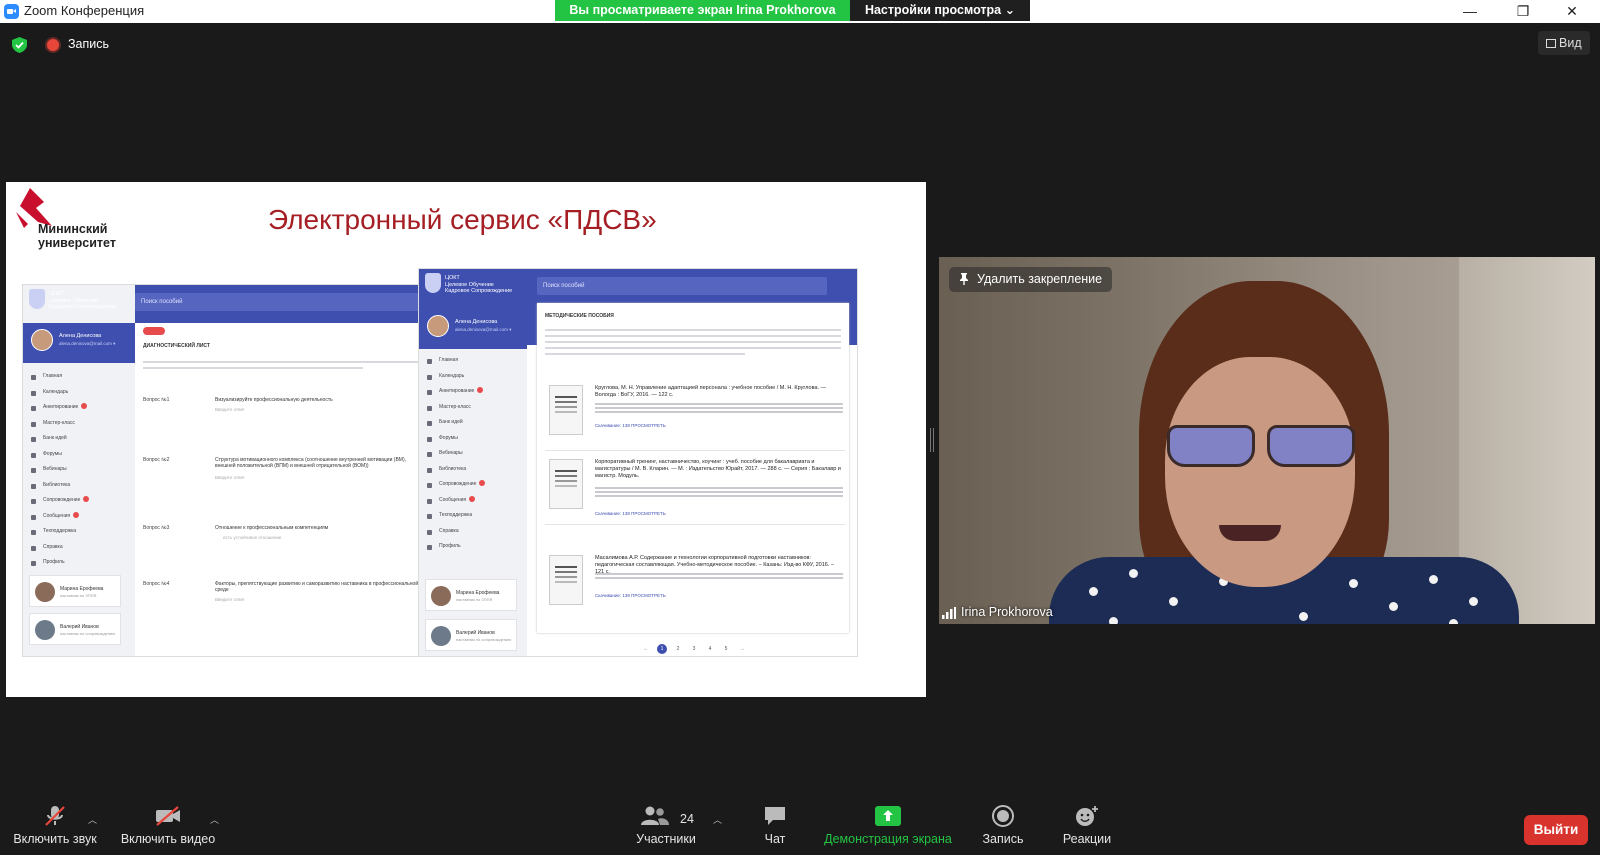  What do you see at coordinates (55, 825) in the screenshot?
I see `unmute-button: Включить звук` at bounding box center [55, 825].